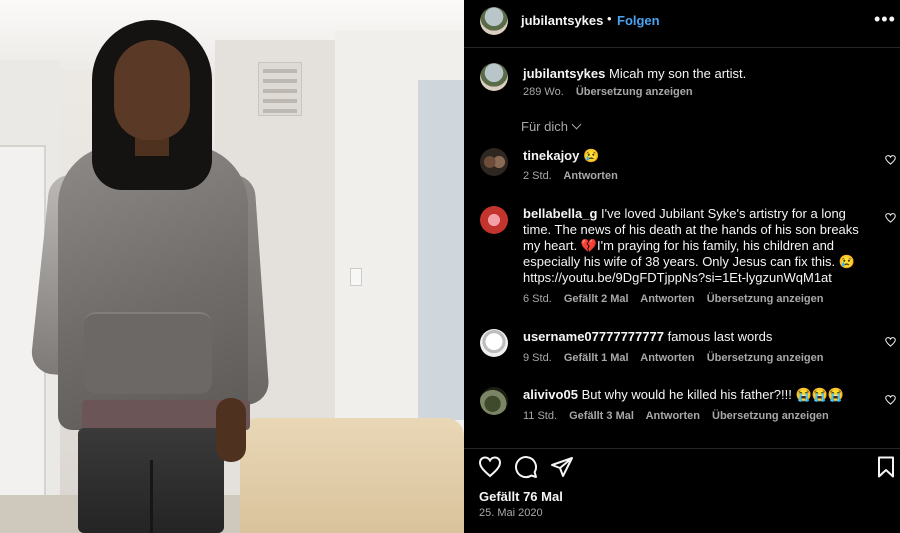 Image resolution: width=900 pixels, height=533 pixels. Describe the element at coordinates (148, 353) in the screenshot. I see `hoodie-pocket` at that location.